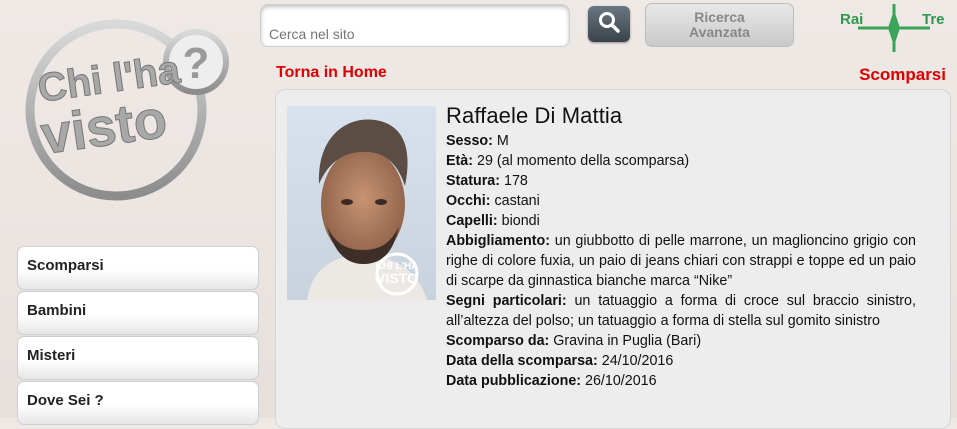  What do you see at coordinates (583, 161) in the screenshot?
I see `field-value: 29 (al momento della scomparsa)` at bounding box center [583, 161].